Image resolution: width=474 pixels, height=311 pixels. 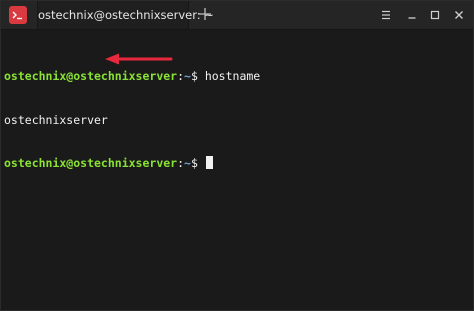 I want to click on tab-terminal: ostechnix@ostechnixserver: ~, so click(x=125, y=15).